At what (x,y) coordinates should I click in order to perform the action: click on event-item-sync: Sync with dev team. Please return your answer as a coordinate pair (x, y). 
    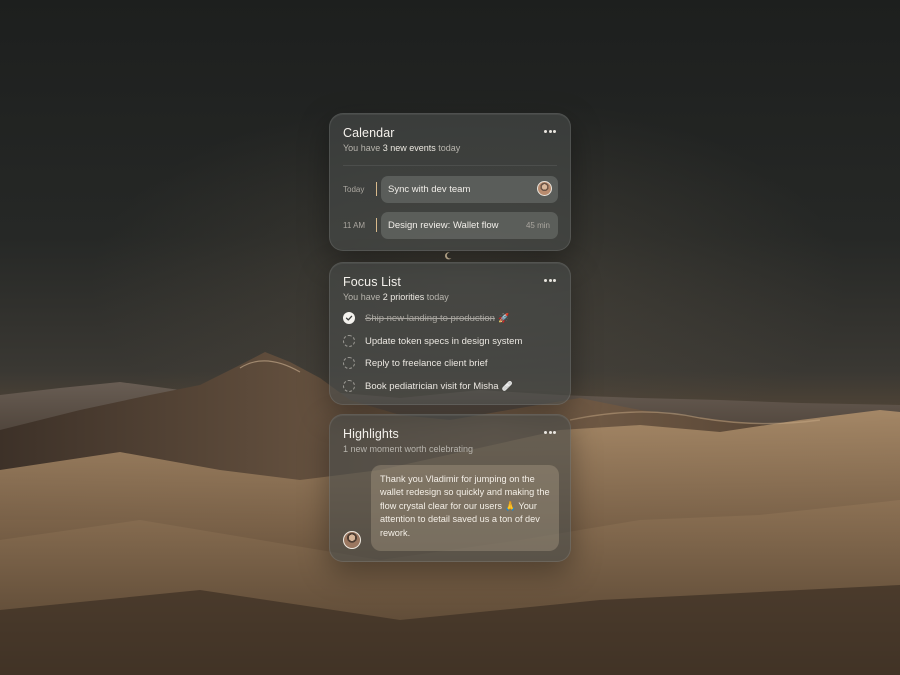
    Looking at the image, I should click on (469, 189).